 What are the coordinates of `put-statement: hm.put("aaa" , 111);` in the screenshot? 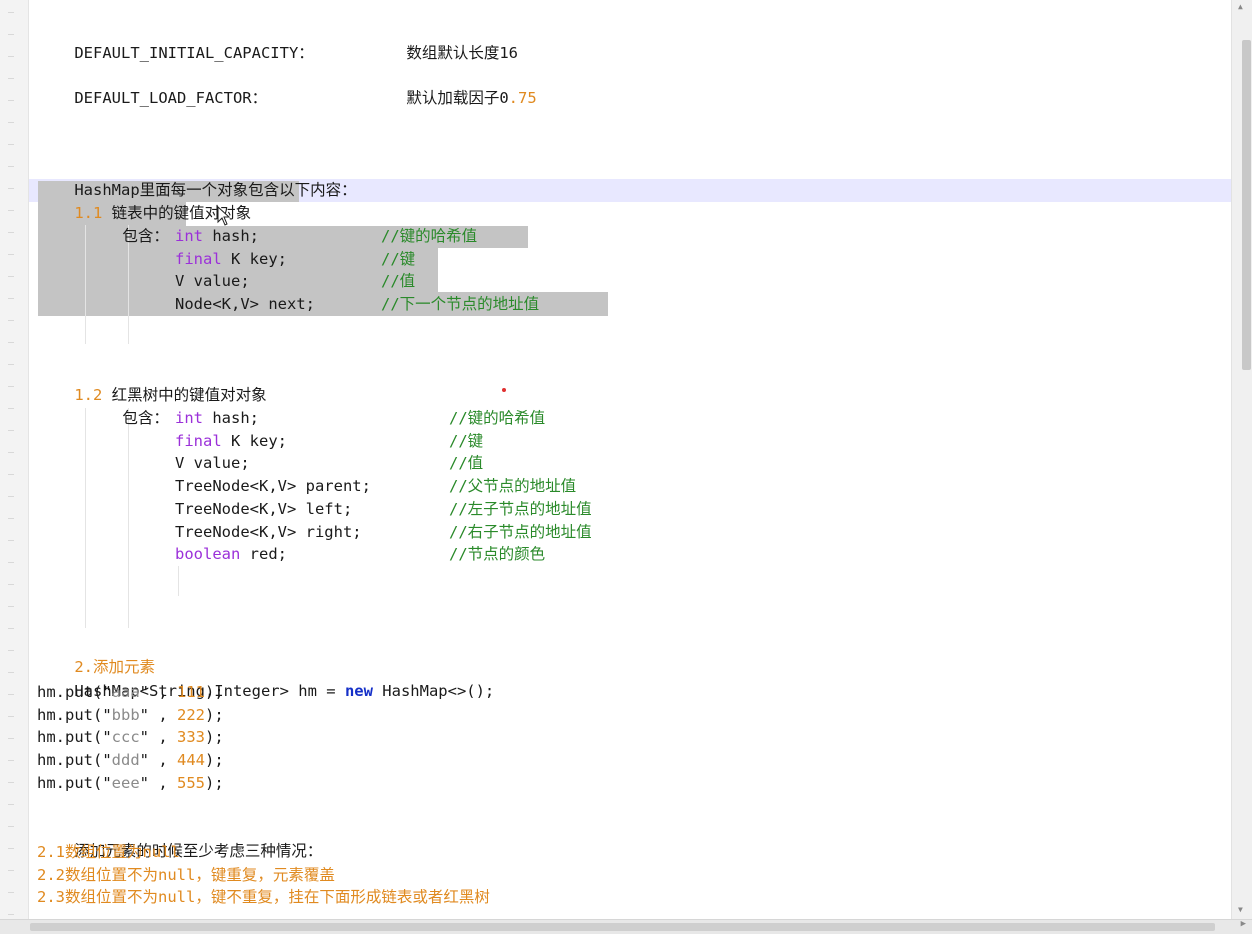 It's located at (130, 692).